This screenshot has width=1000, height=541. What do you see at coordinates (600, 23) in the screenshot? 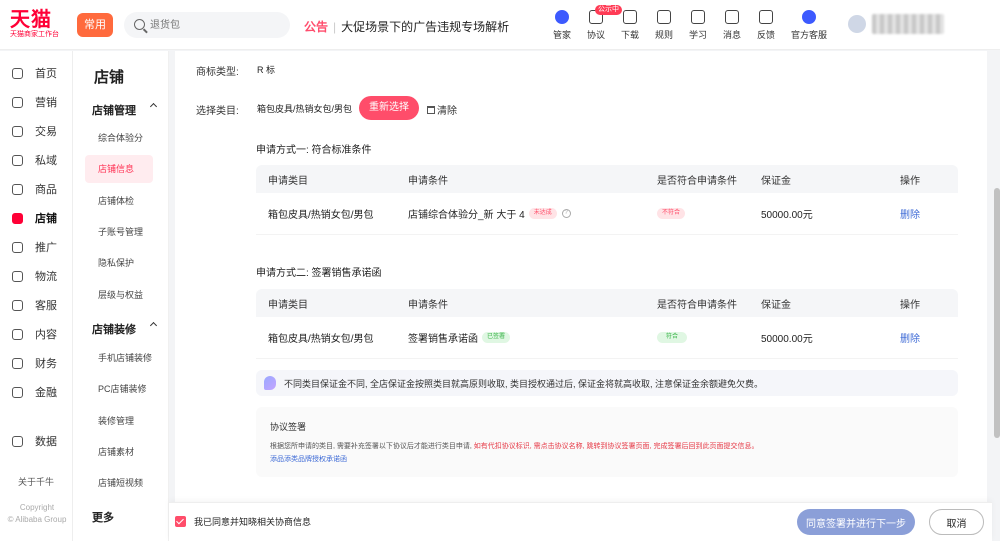
I see `nav-agreement: 公示中 协议` at bounding box center [600, 23].